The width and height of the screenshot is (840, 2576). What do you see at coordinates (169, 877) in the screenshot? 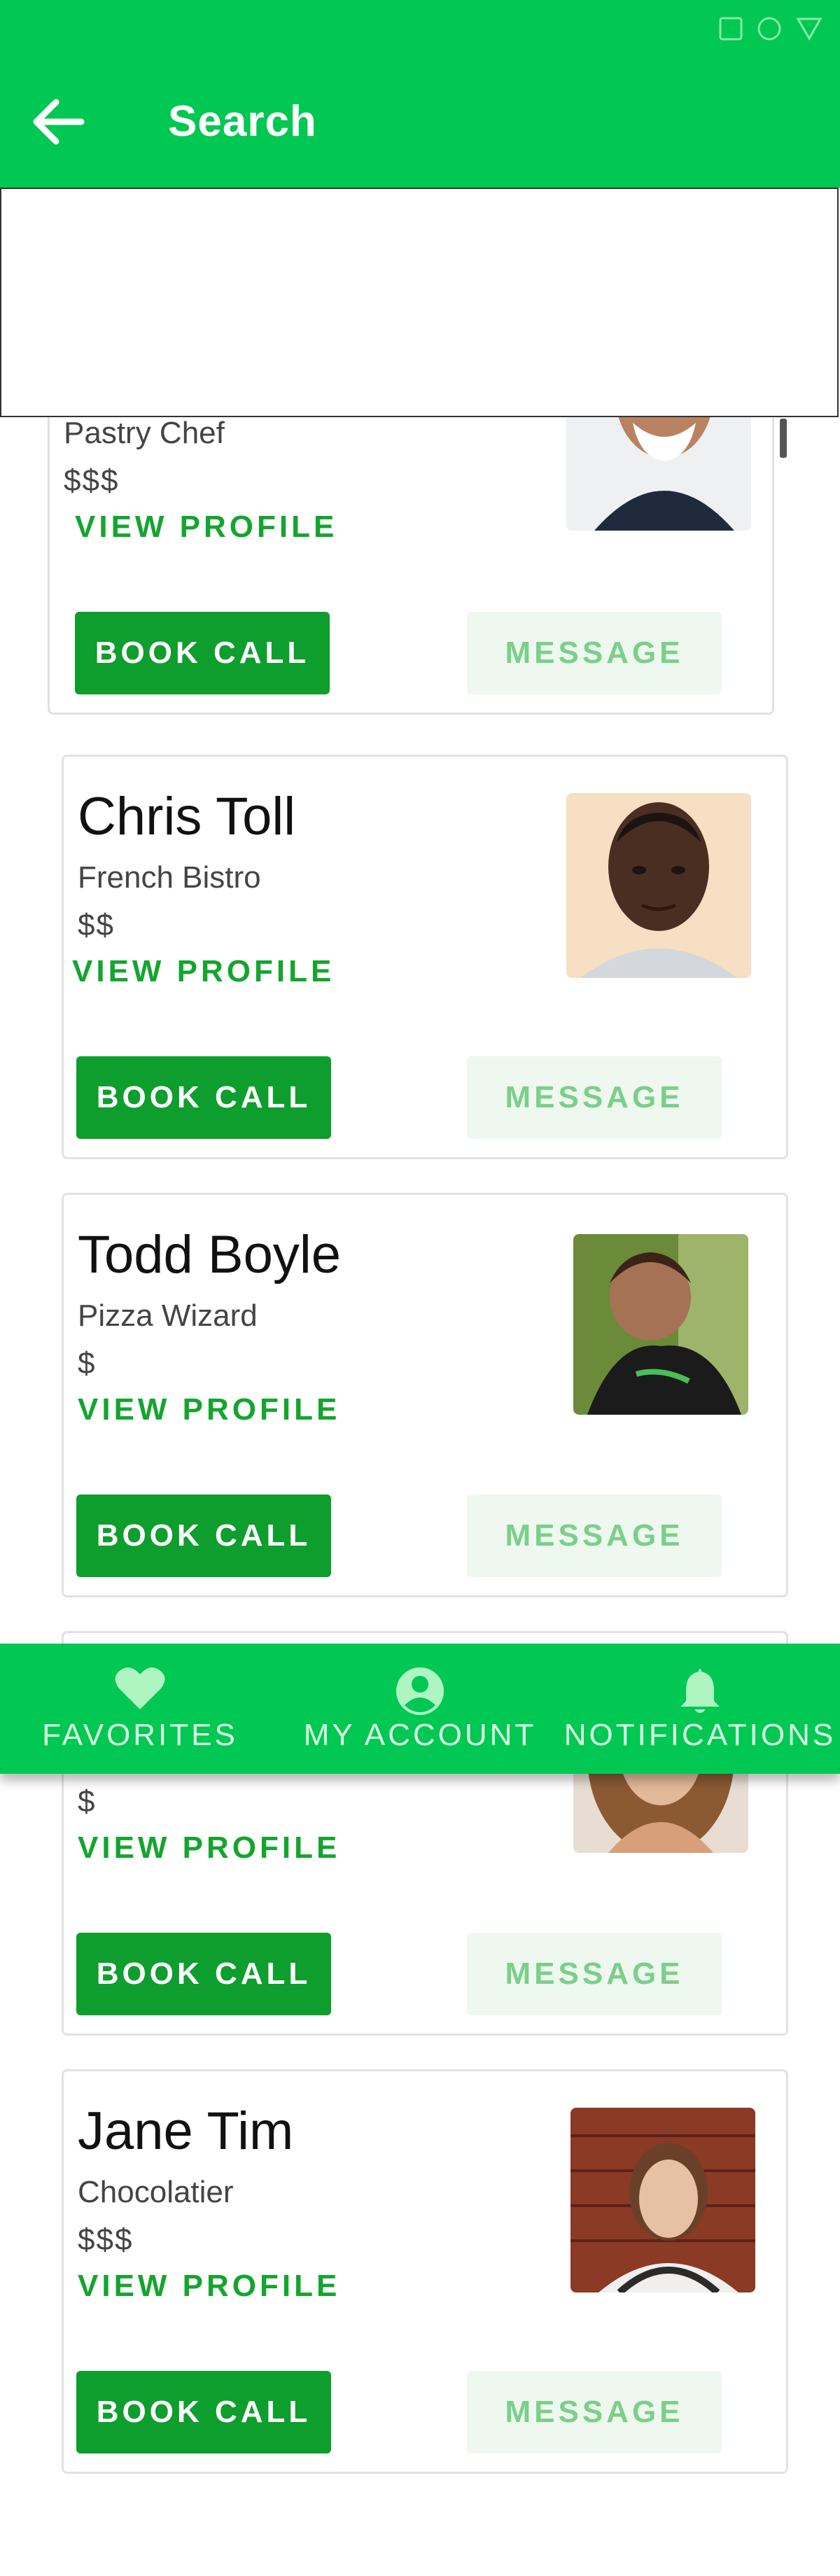
I see `chef-specialty: French Bistro` at bounding box center [169, 877].